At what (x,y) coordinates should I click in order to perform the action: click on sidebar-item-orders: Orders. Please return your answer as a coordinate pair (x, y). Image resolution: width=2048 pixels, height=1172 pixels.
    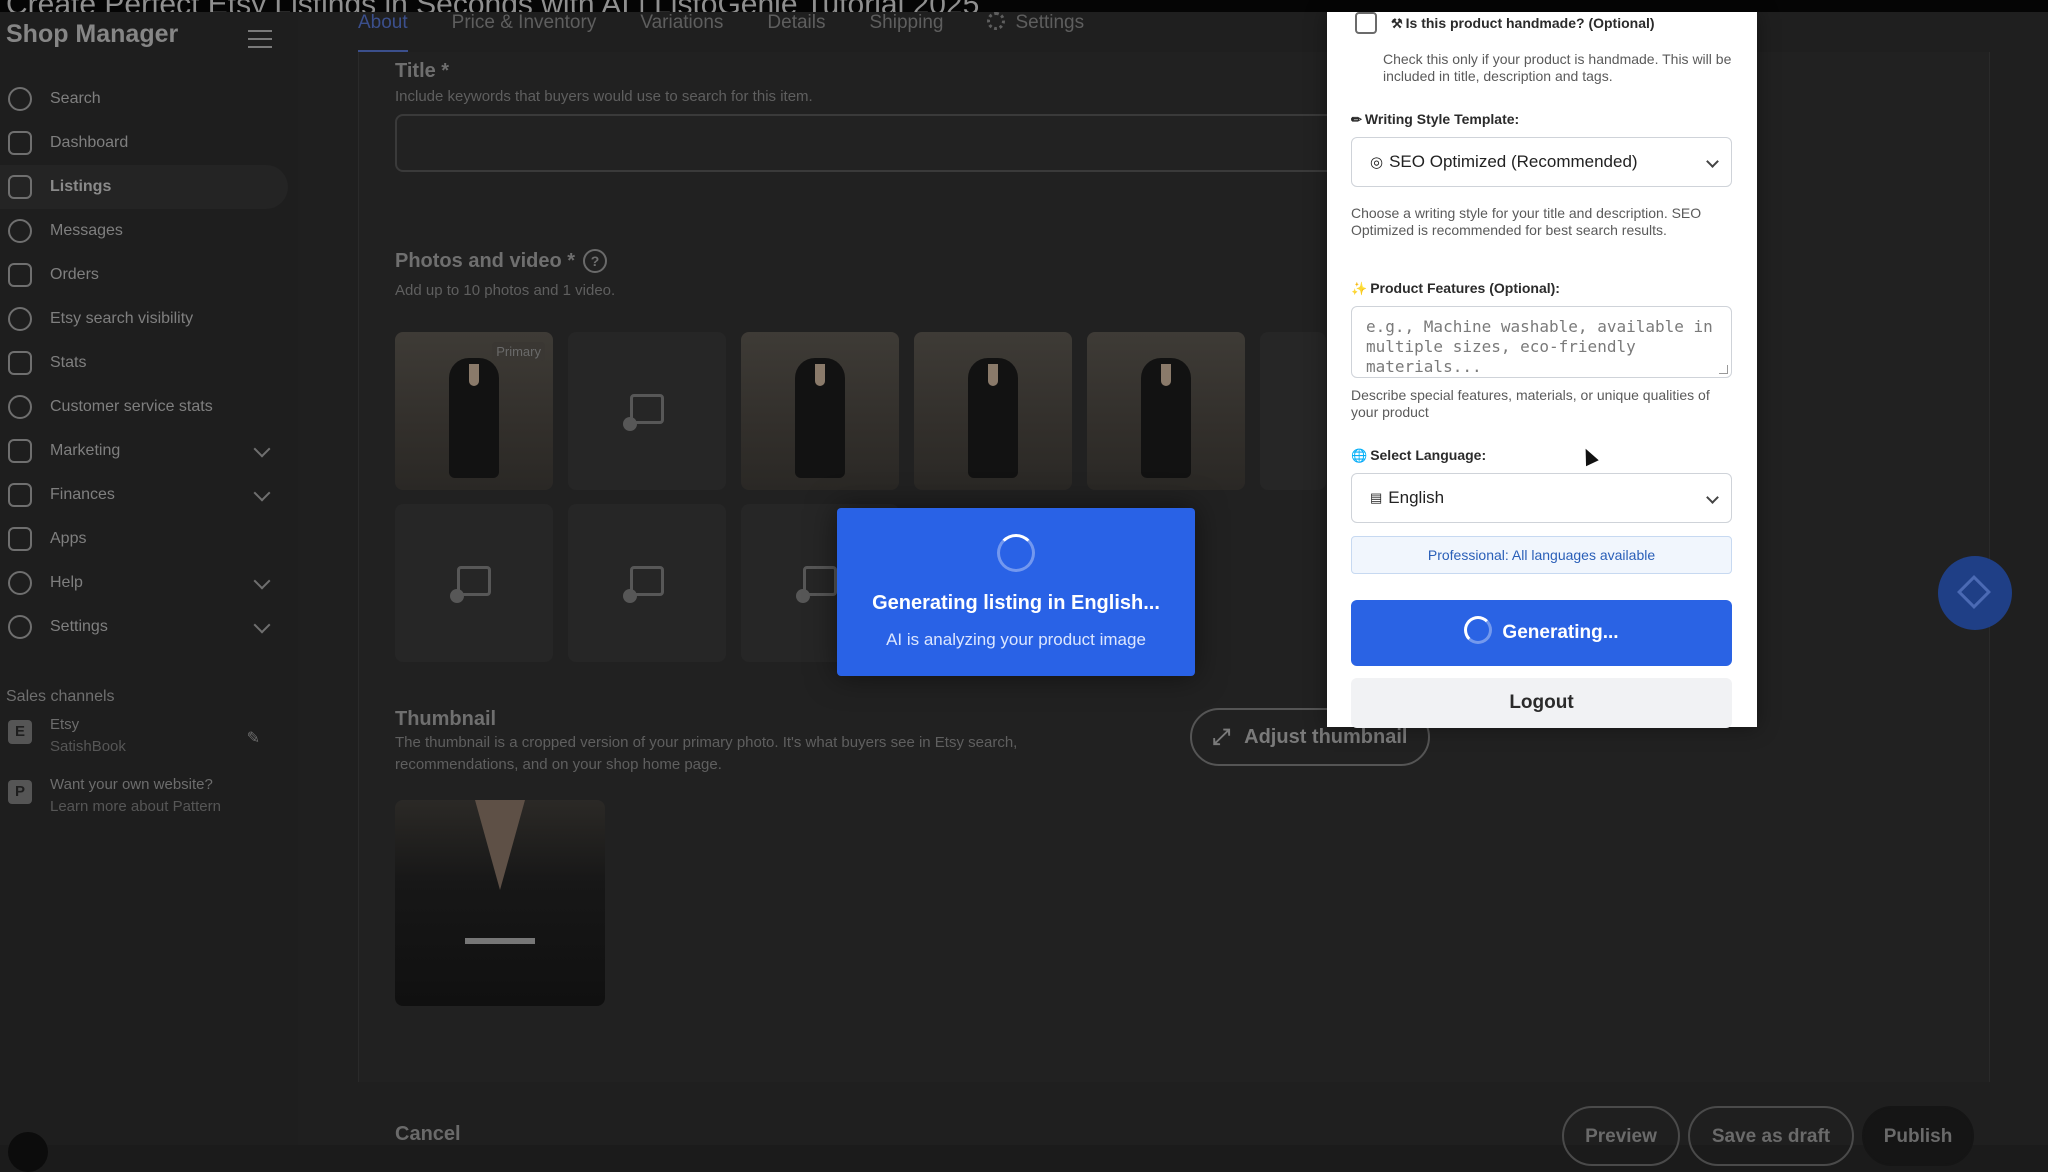
    Looking at the image, I should click on (149, 275).